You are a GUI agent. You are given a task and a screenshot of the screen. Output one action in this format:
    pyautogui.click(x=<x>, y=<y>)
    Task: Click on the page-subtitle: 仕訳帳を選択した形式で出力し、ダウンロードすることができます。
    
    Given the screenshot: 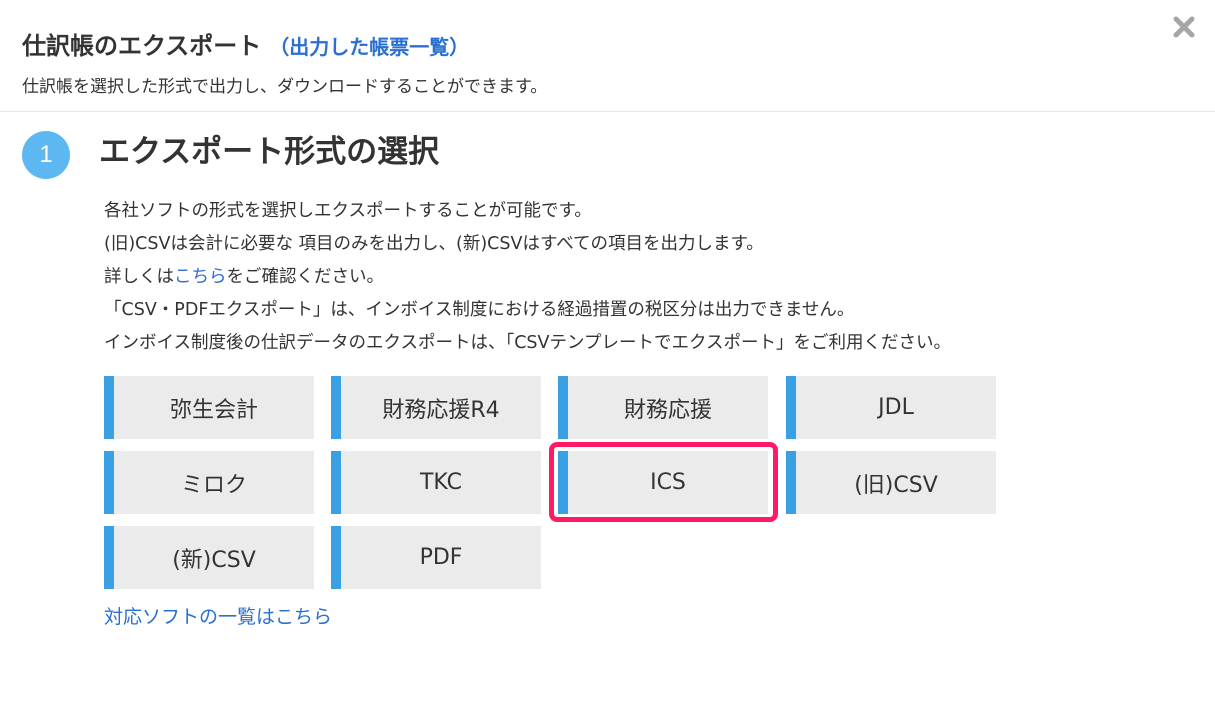 What is the action you would take?
    pyautogui.click(x=285, y=87)
    